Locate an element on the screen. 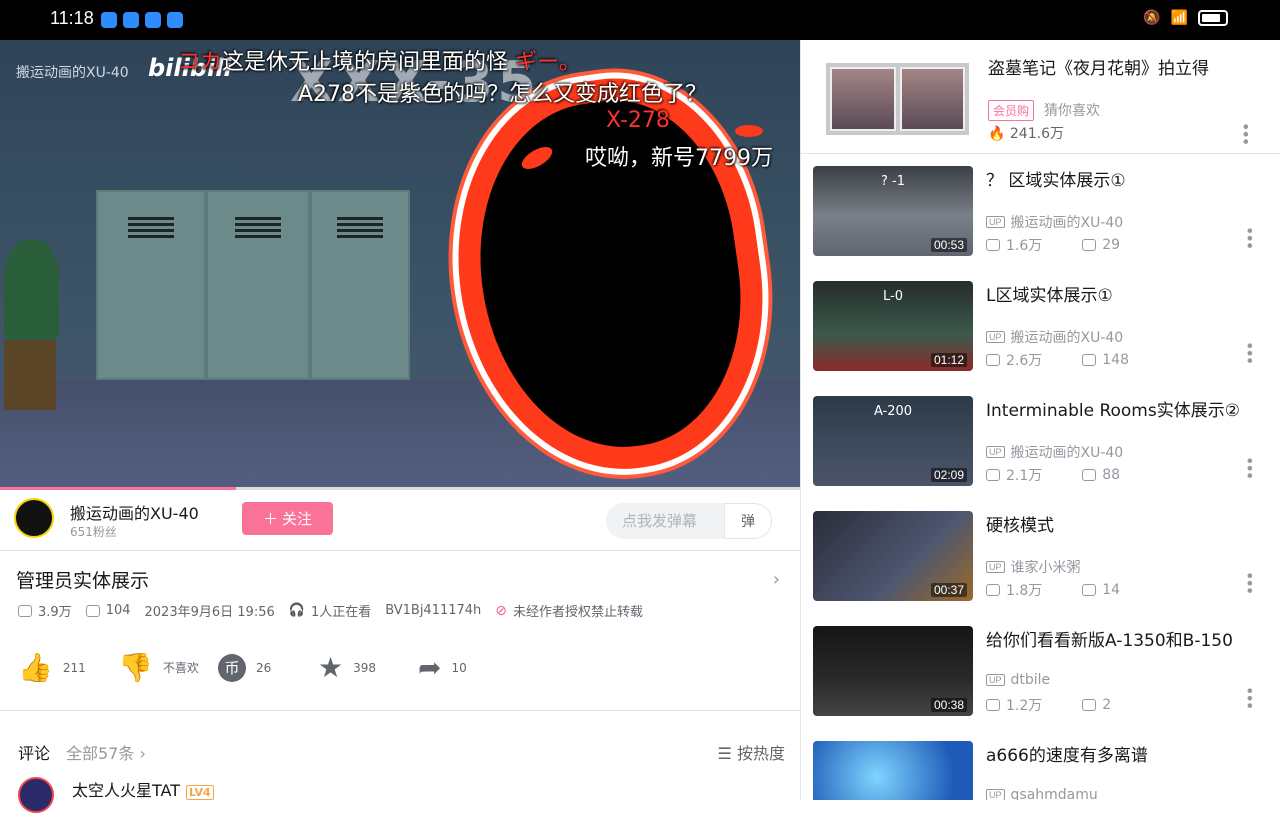 This screenshot has width=1280, height=813. dislike-button: 👎 不喜欢 is located at coordinates (168, 667).